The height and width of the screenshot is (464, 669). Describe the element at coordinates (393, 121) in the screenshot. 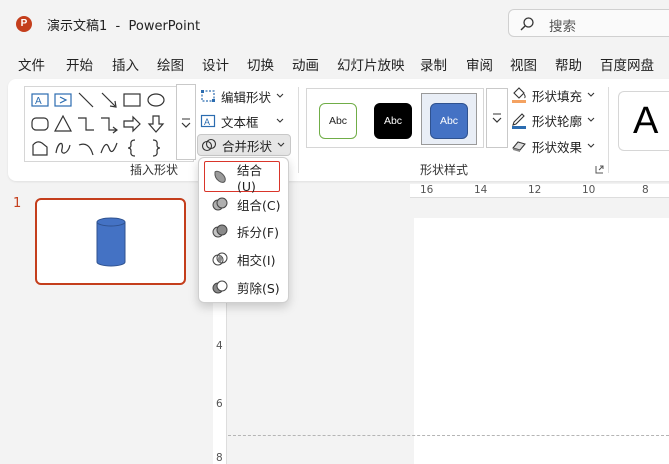

I see `shape-style-swatch-black: Abc` at that location.